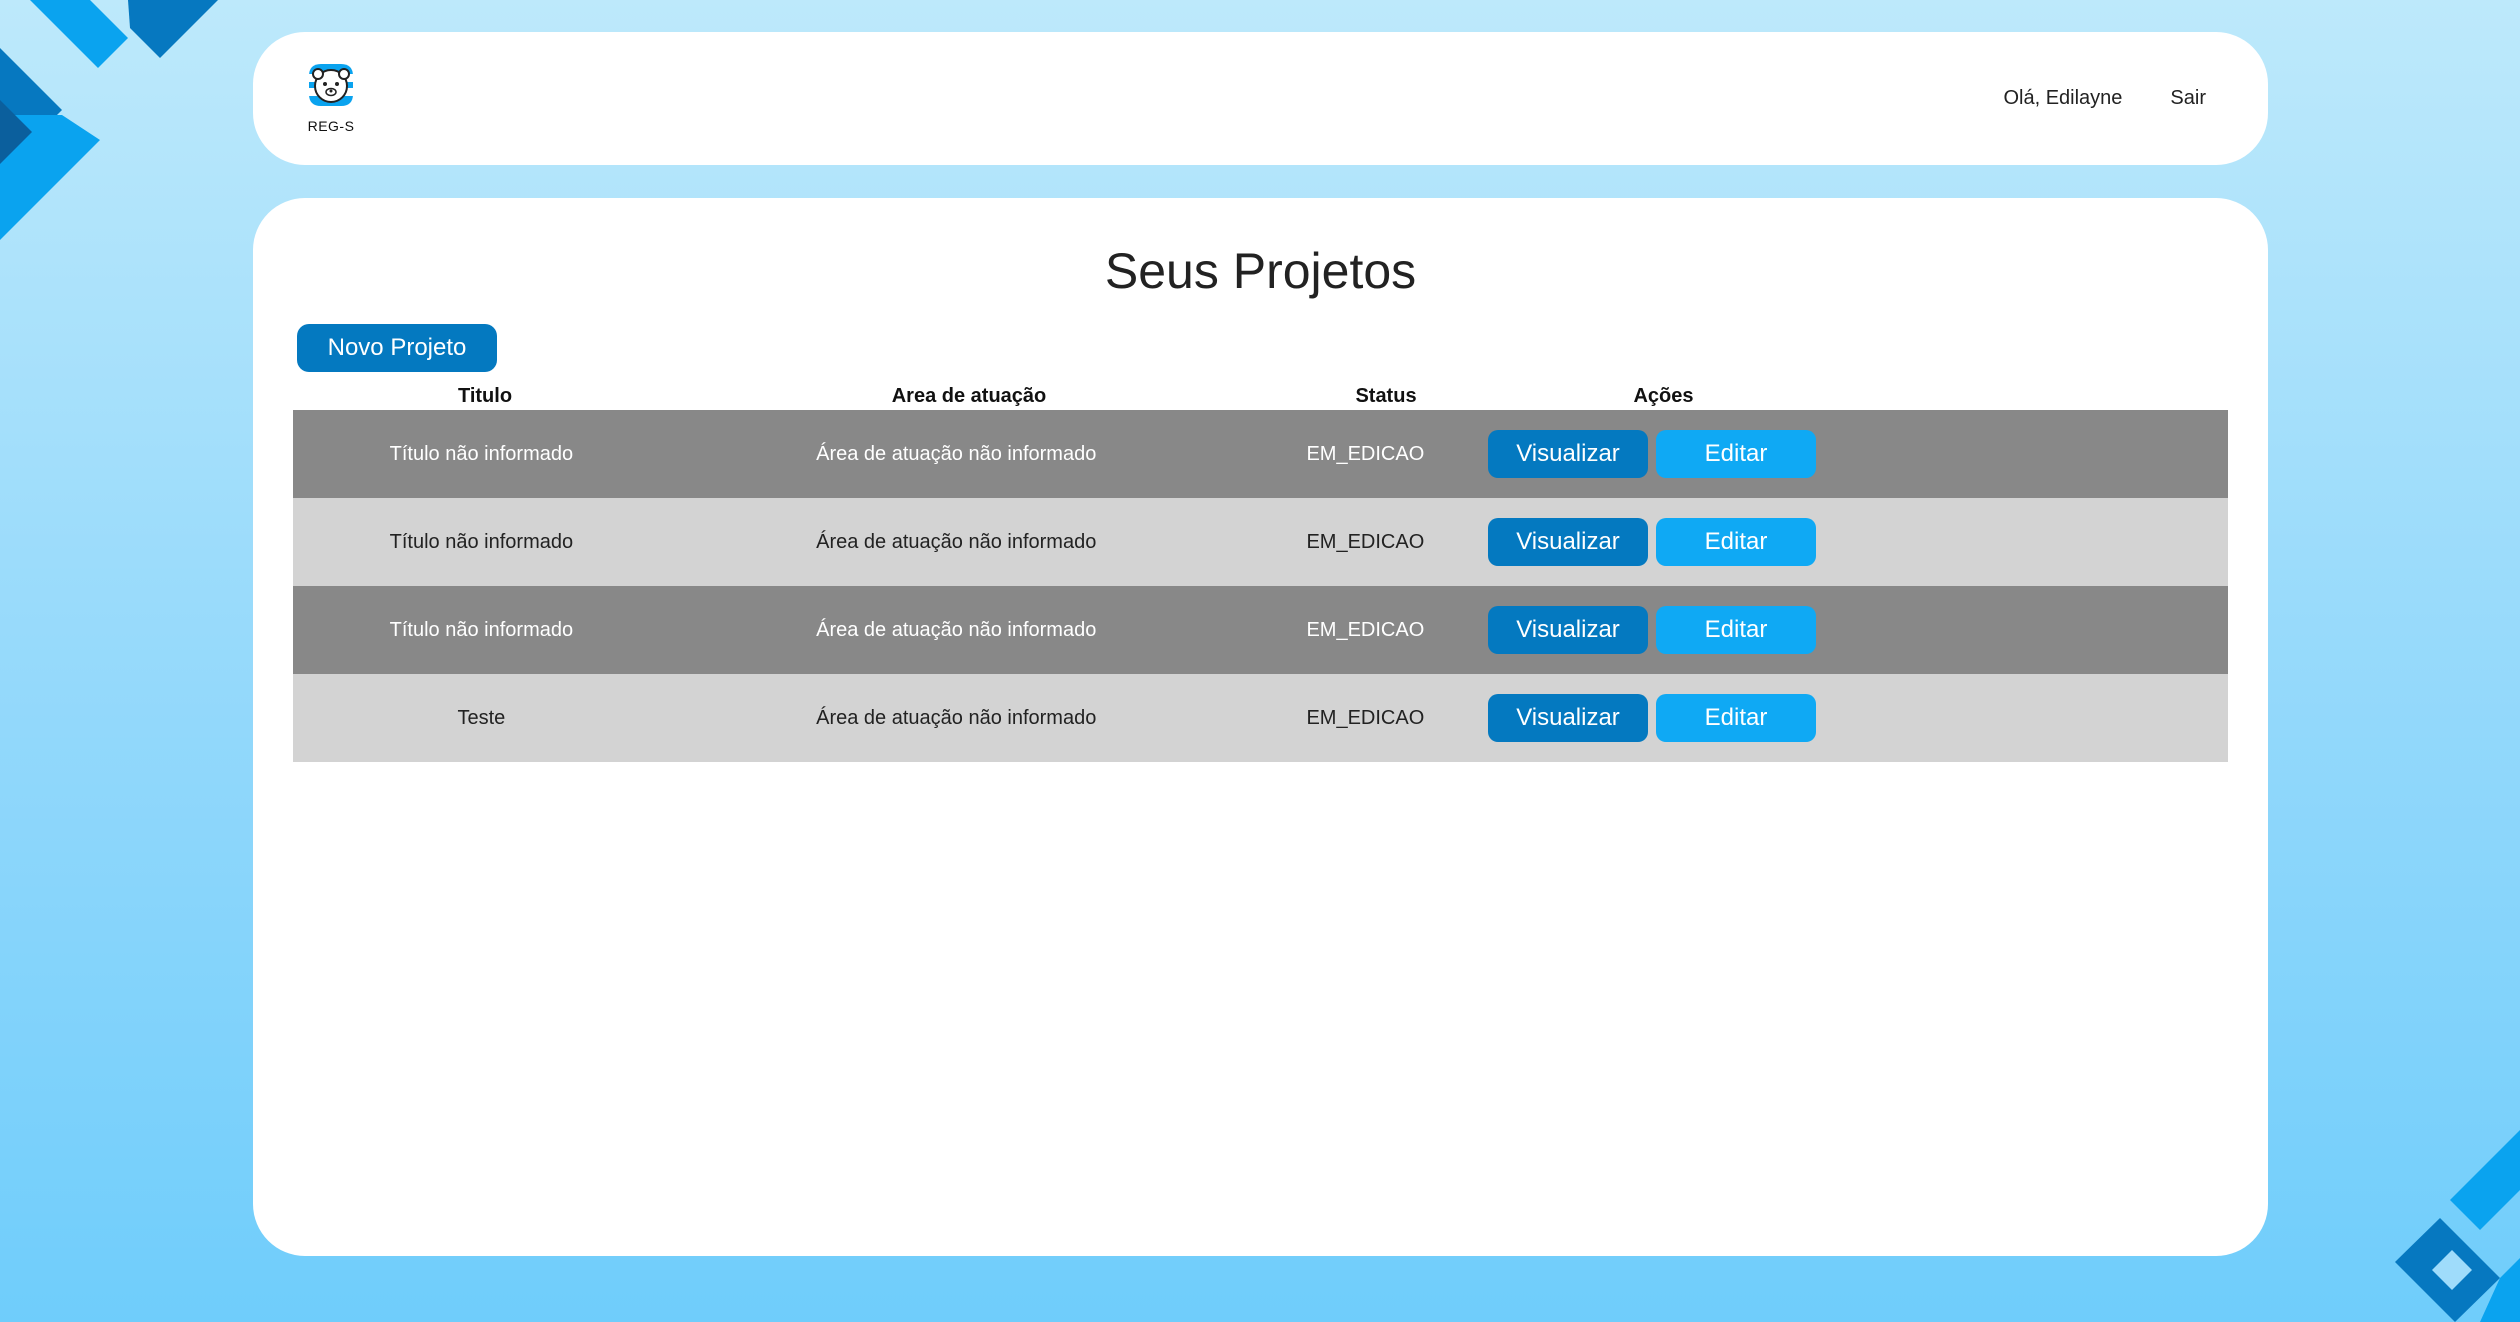 This screenshot has width=2520, height=1322. I want to click on top-header: REG-S Olá, Edilayne Sair, so click(1260, 98).